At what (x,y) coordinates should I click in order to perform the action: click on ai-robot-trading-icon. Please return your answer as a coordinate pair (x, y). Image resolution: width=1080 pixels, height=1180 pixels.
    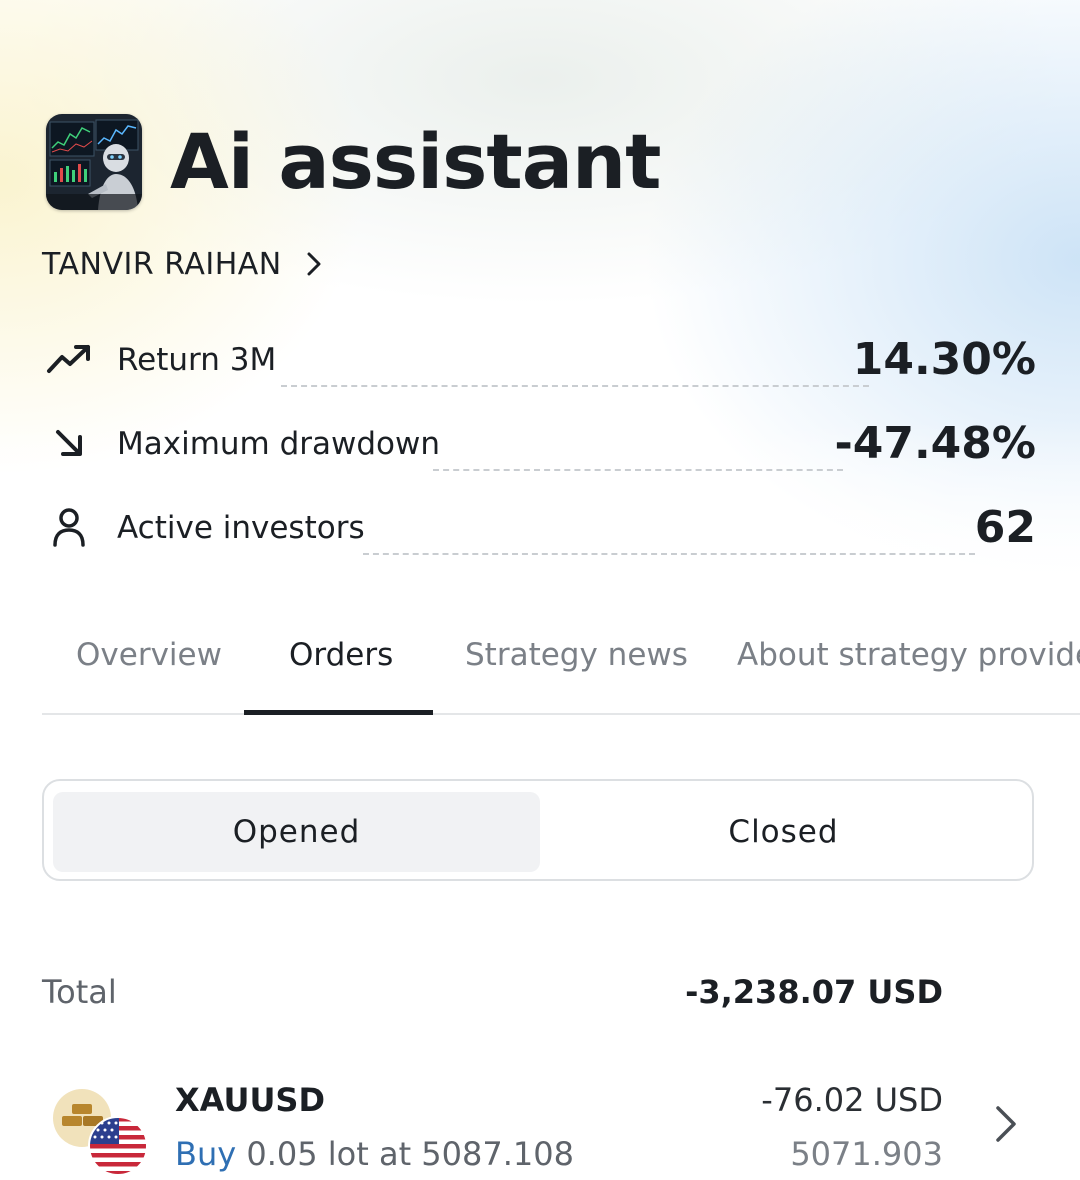
    Looking at the image, I should click on (94, 162).